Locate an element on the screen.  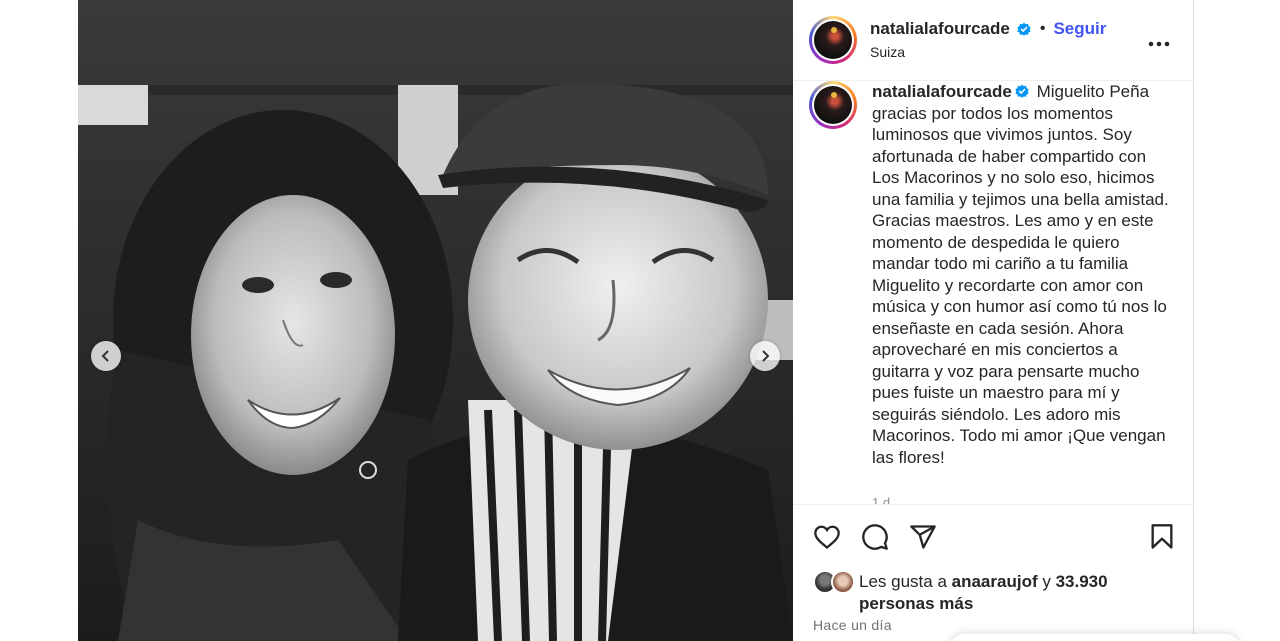
author-username: natalialafourcade is located at coordinates (940, 29).